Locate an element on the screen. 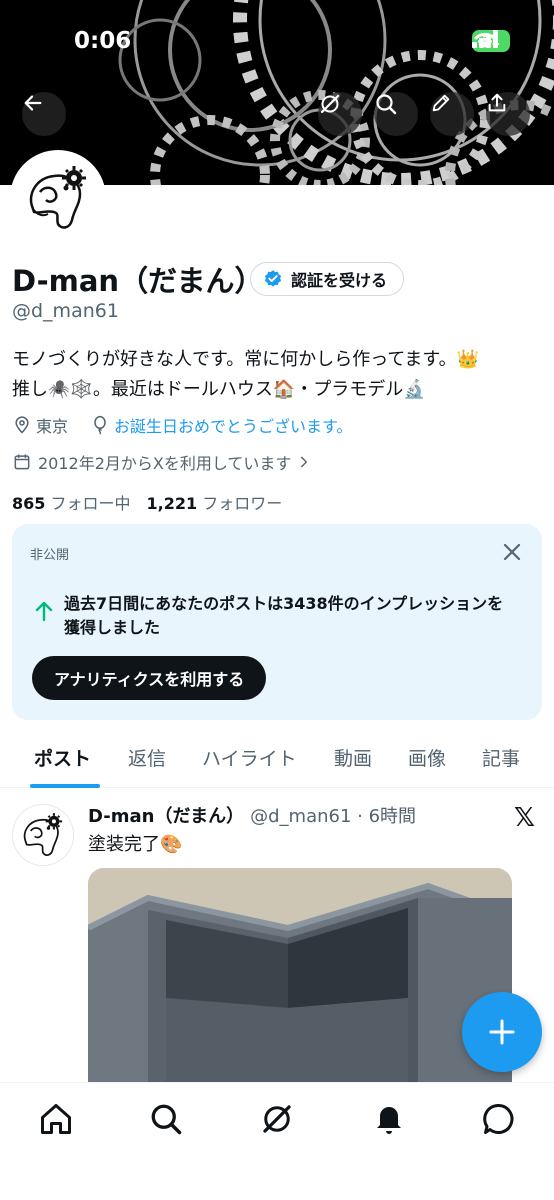  post-header: D-man（だまん） @d_man61 · 6時間 is located at coordinates (252, 815).